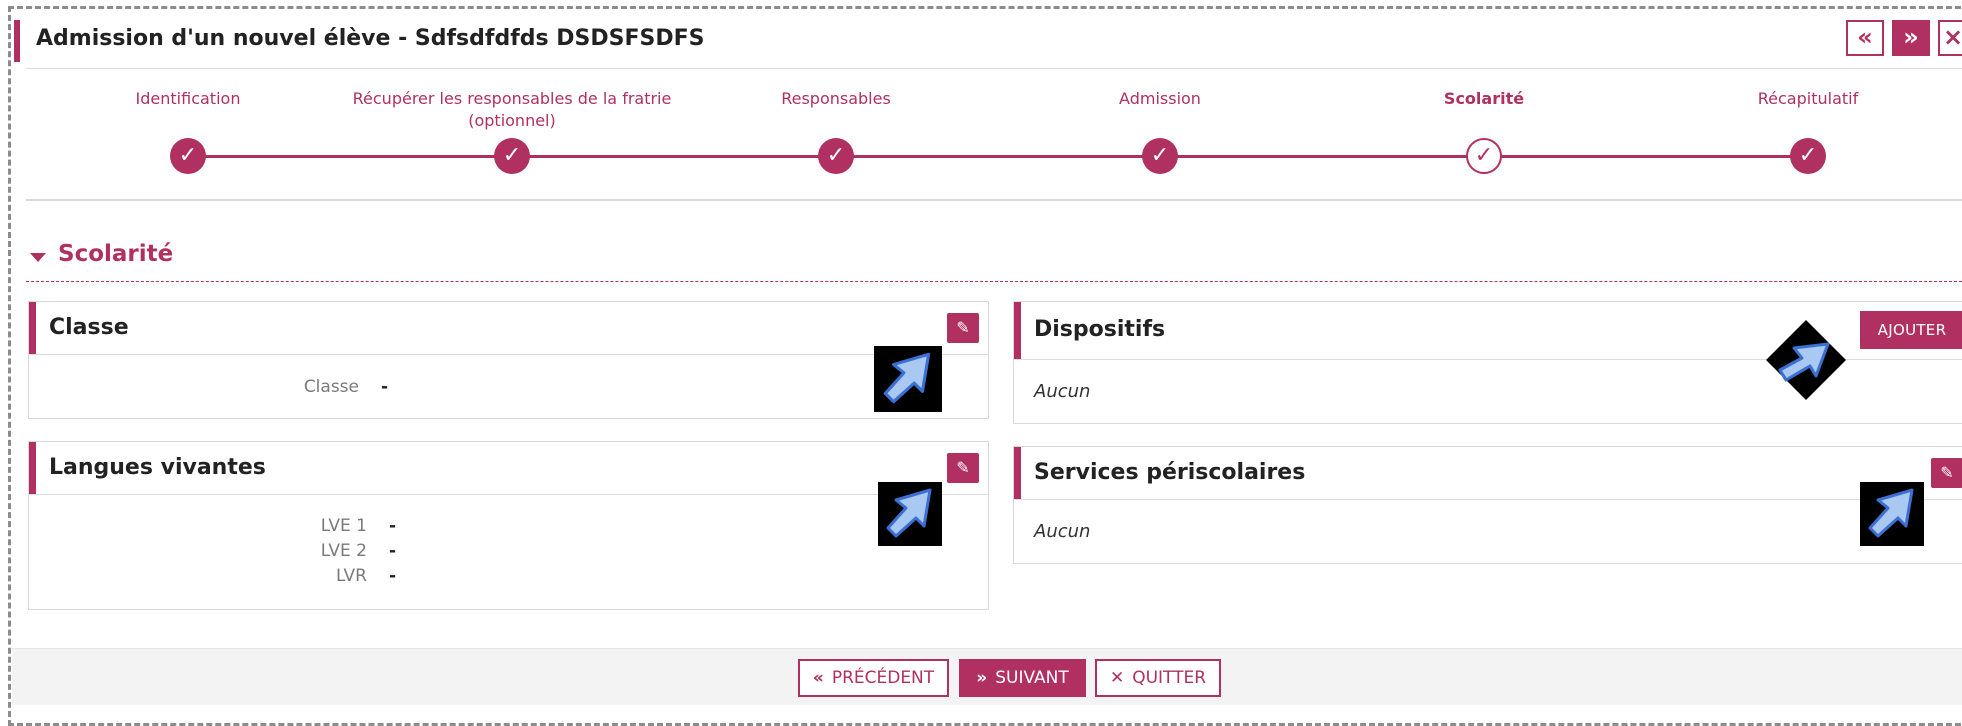 Image resolution: width=1962 pixels, height=726 pixels. Describe the element at coordinates (343, 526) in the screenshot. I see `field-label-lve1: LVE 1` at that location.